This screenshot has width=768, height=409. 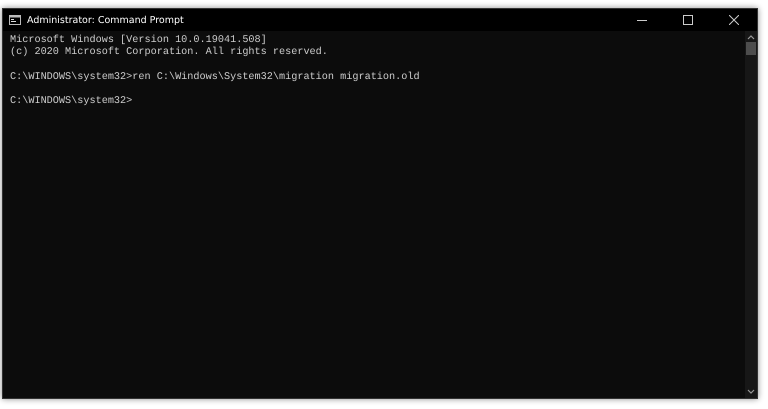 What do you see at coordinates (72, 102) in the screenshot?
I see `console-line: C:\WINDOWS\system32>` at bounding box center [72, 102].